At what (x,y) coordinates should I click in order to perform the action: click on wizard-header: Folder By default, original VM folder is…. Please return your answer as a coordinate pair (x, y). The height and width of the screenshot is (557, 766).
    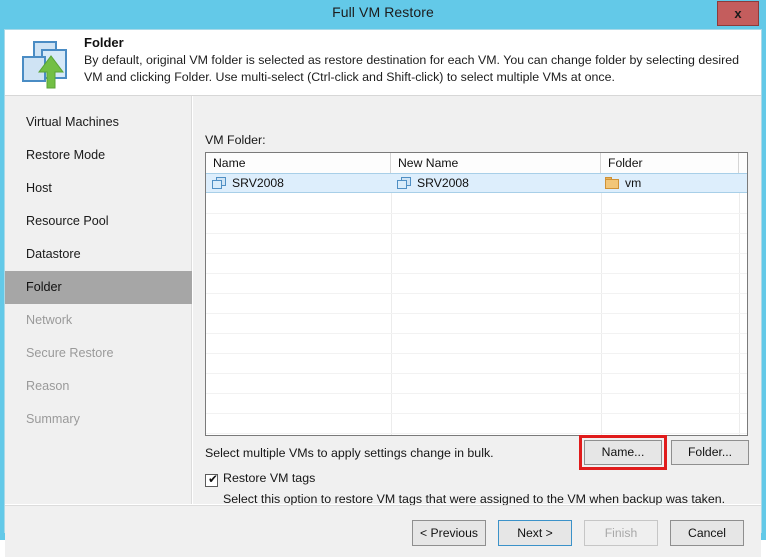
    Looking at the image, I should click on (383, 63).